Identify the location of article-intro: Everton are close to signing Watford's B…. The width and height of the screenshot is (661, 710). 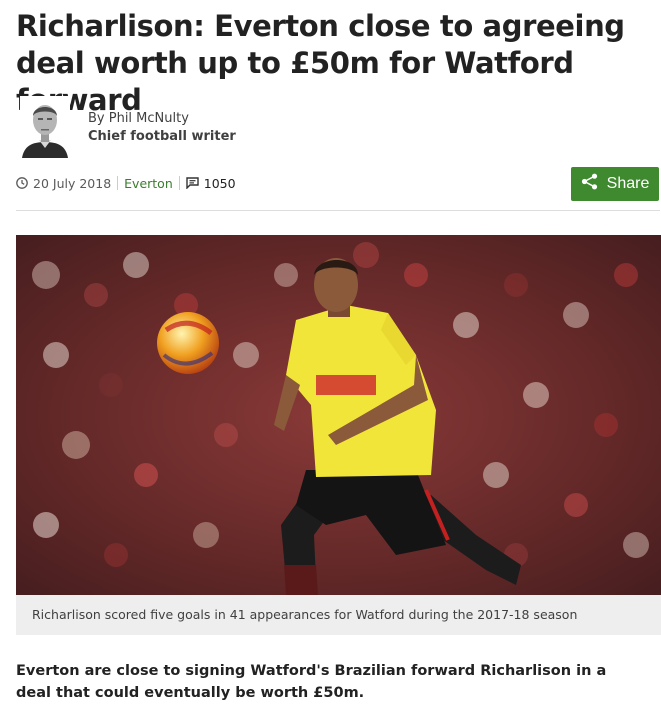
(311, 682).